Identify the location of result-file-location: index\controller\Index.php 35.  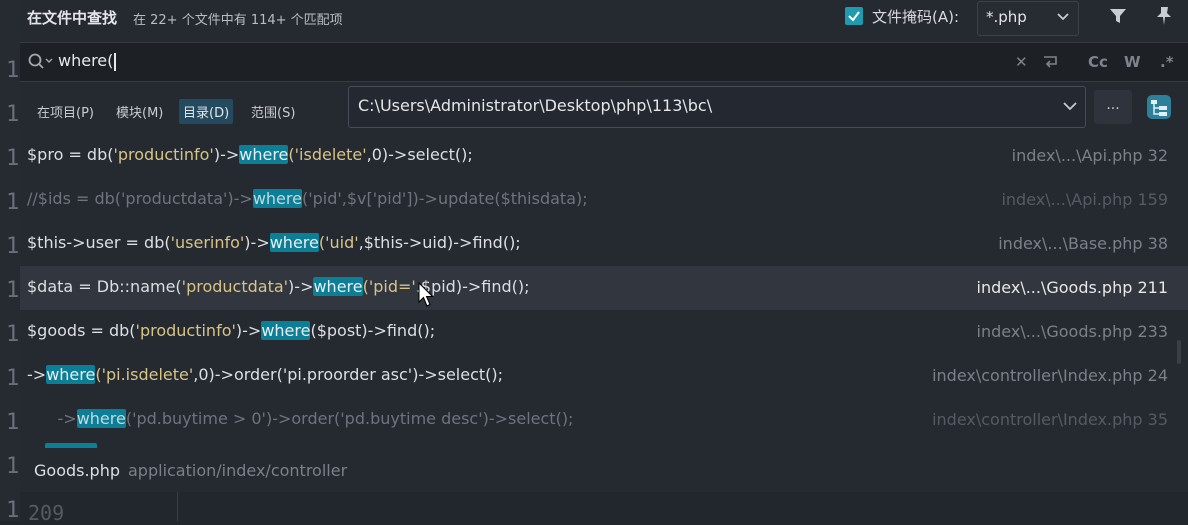
(1050, 419).